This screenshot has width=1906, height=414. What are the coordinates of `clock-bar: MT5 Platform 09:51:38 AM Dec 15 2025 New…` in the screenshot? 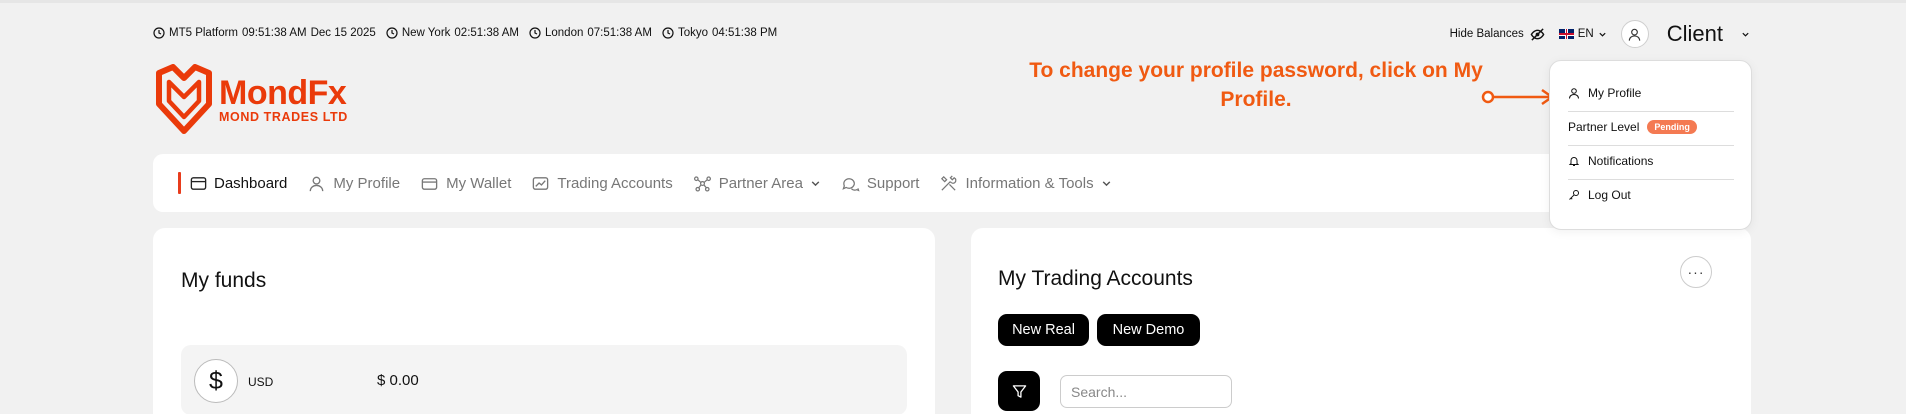 It's located at (465, 33).